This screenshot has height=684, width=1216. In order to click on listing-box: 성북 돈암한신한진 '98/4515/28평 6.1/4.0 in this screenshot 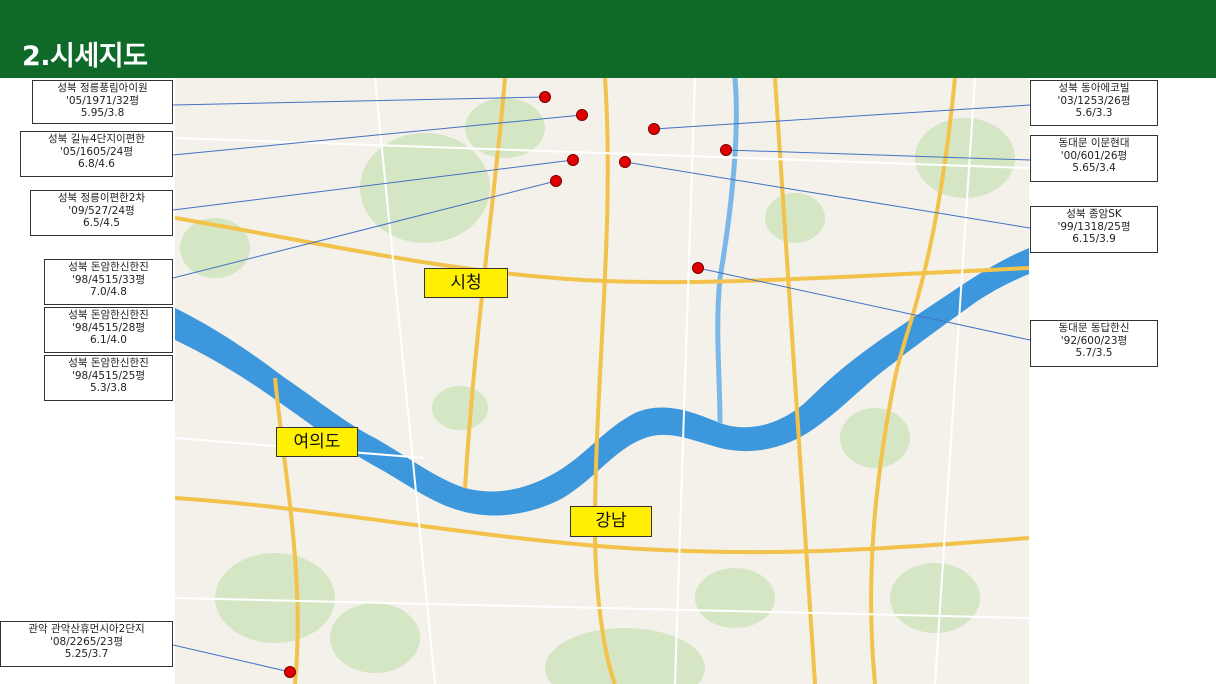, I will do `click(108, 330)`.